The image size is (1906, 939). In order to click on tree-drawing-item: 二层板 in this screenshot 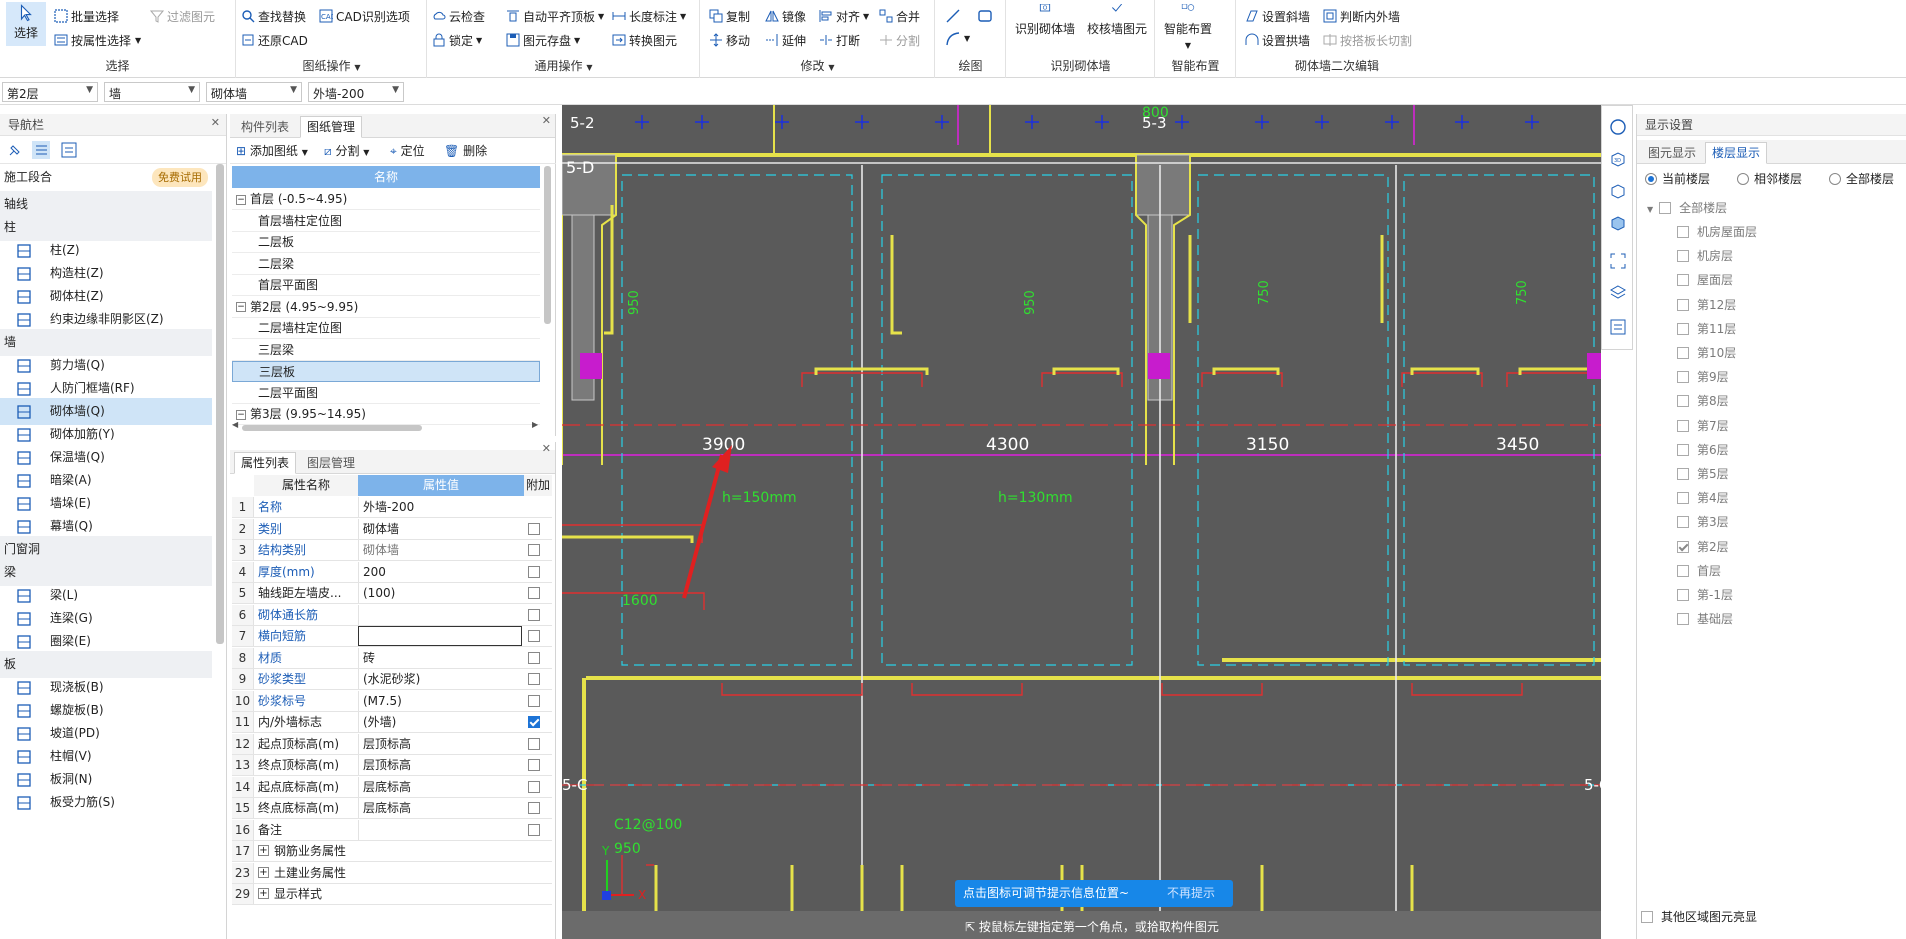, I will do `click(386, 242)`.